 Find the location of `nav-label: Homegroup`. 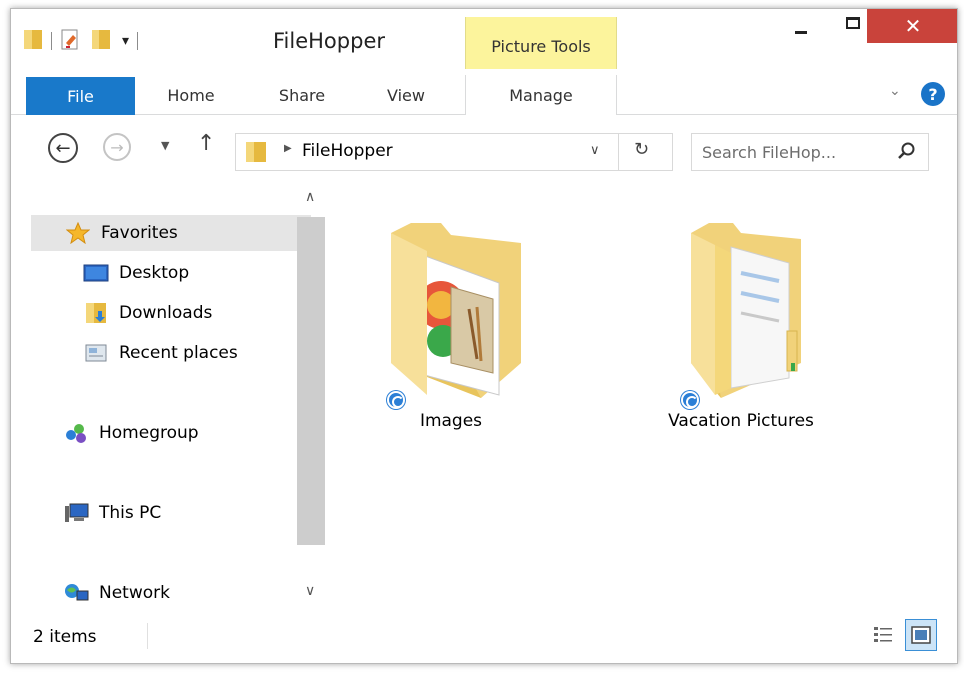

nav-label: Homegroup is located at coordinates (149, 433).